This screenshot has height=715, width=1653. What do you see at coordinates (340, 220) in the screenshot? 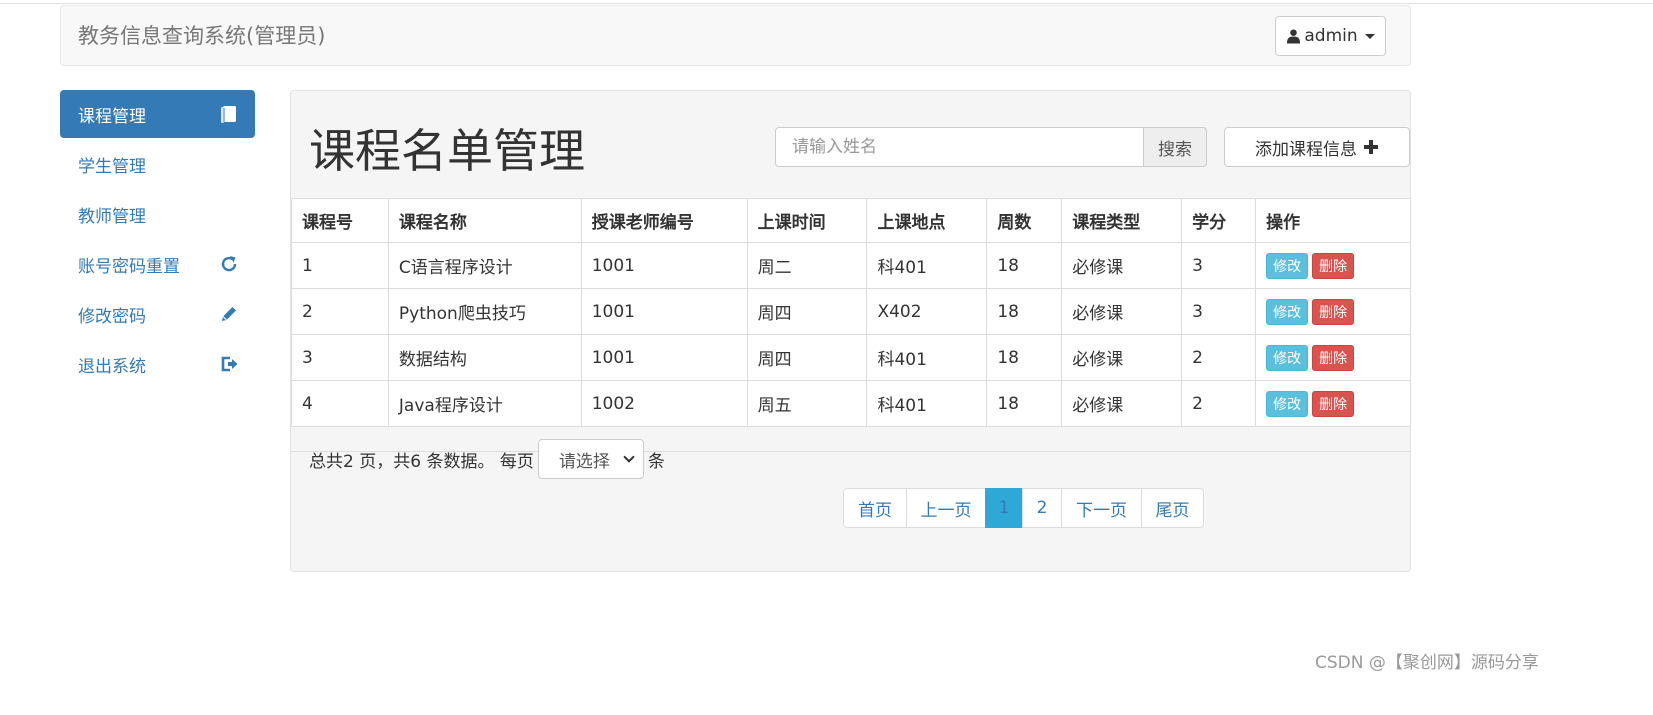
I see `column-header: 课程号` at bounding box center [340, 220].